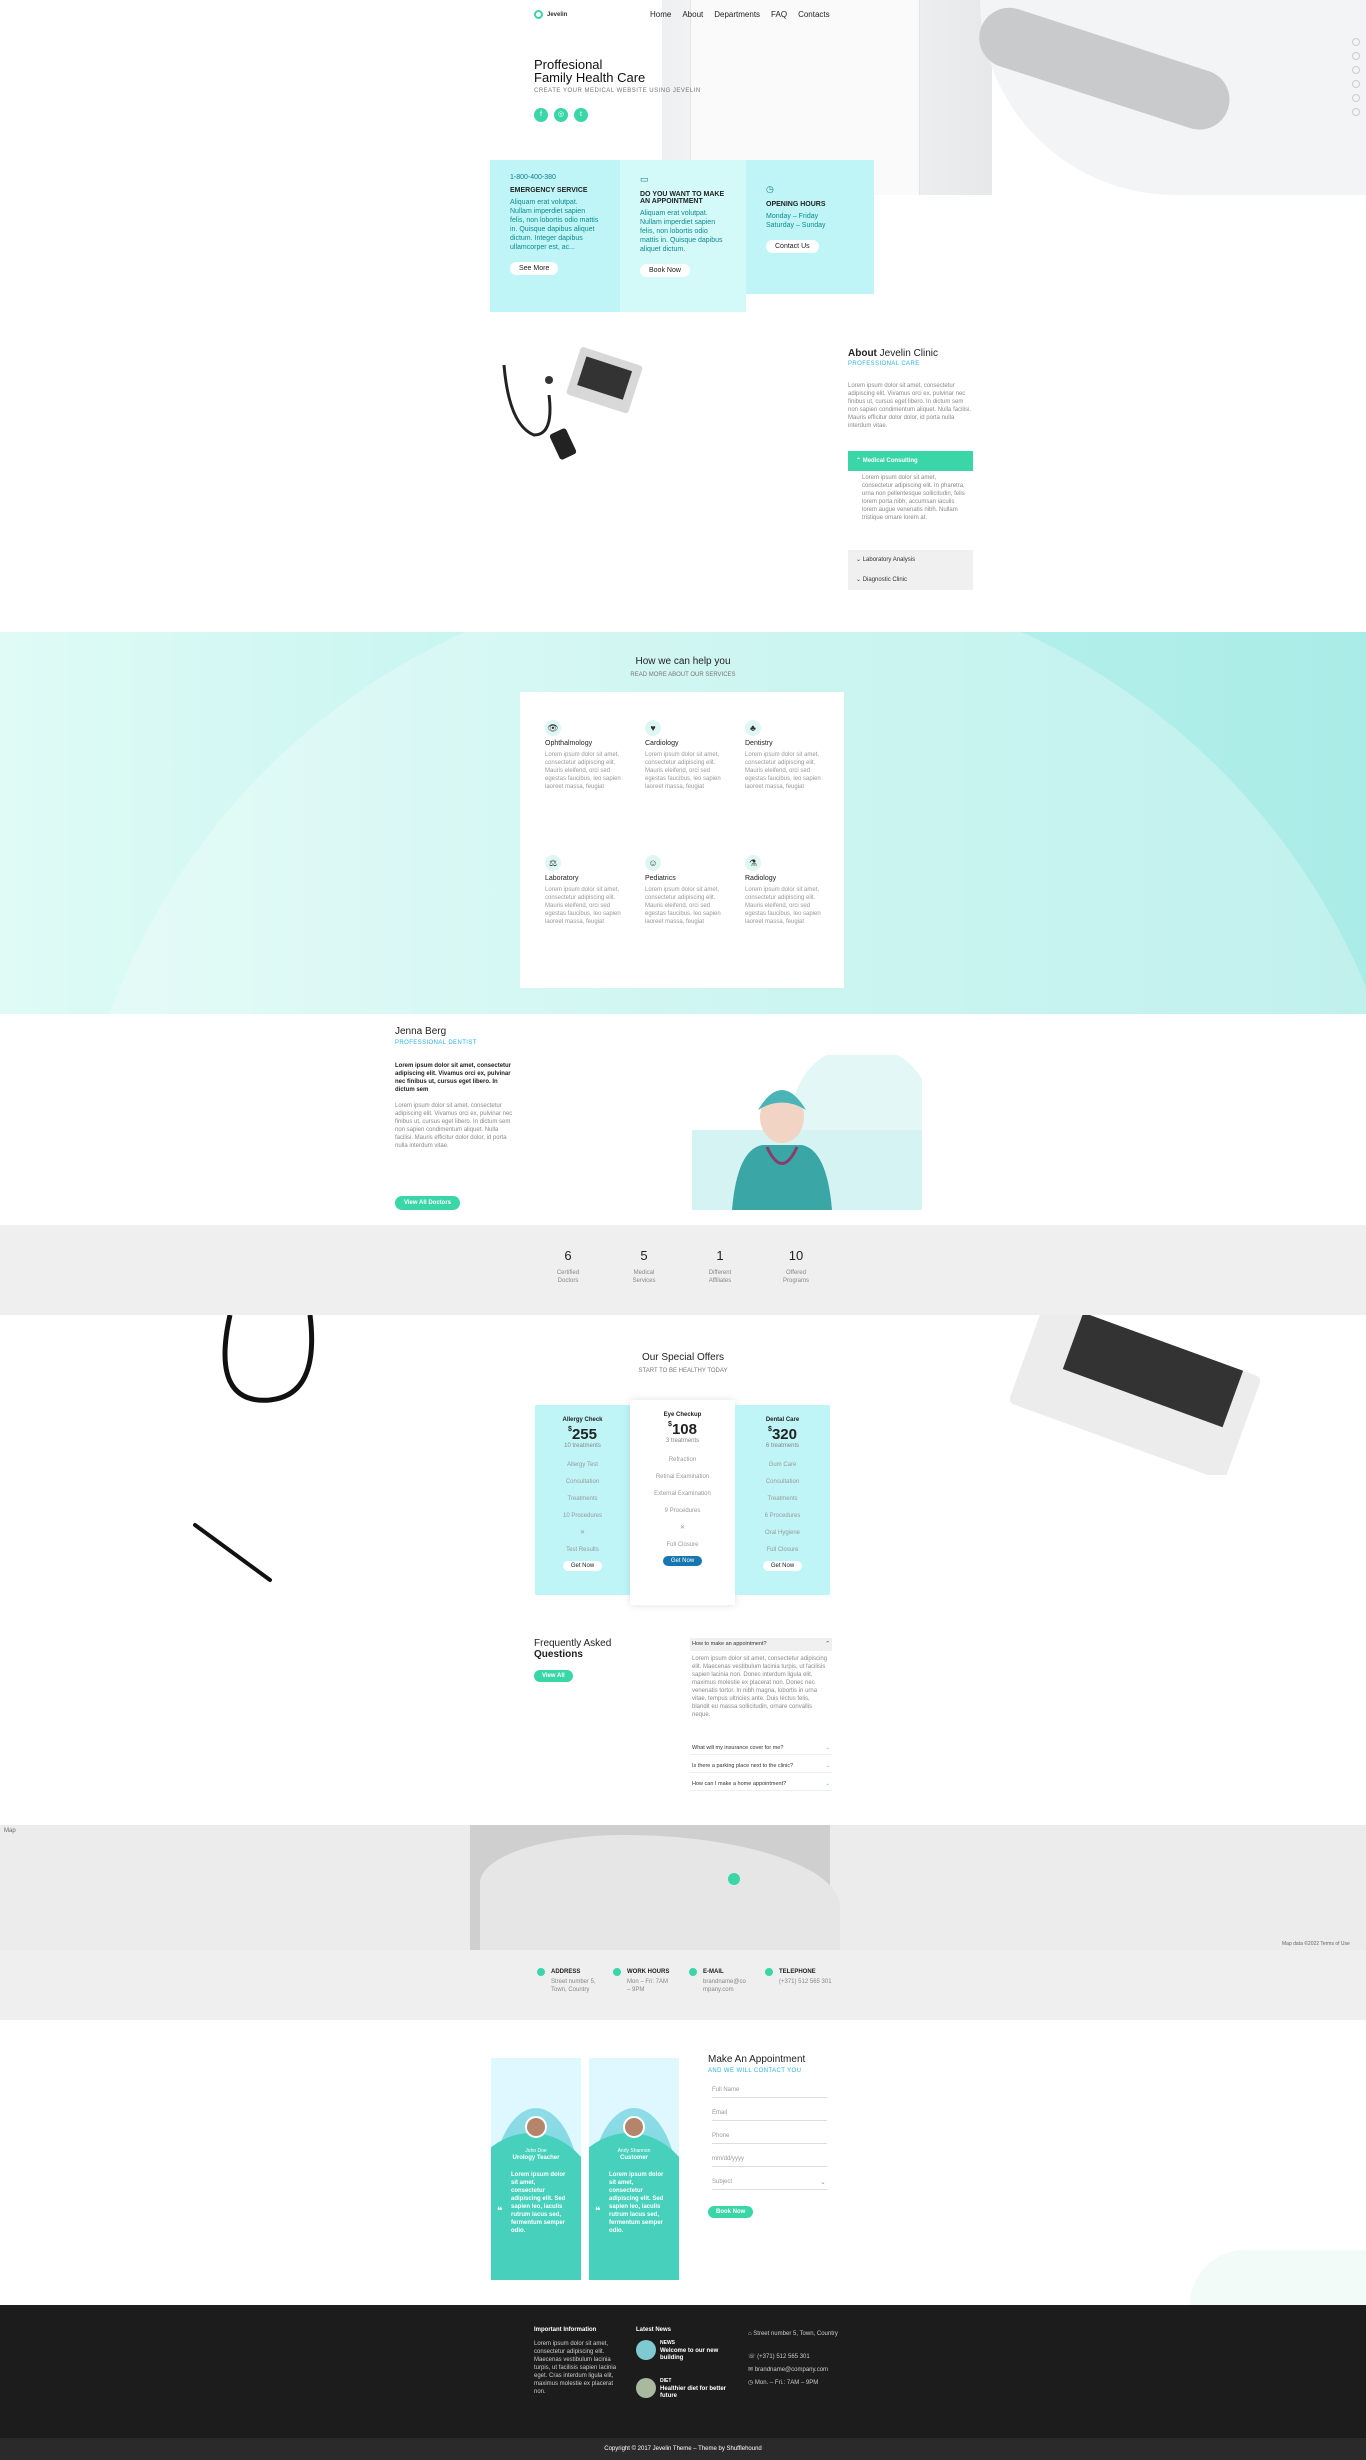 The height and width of the screenshot is (2460, 1366). Describe the element at coordinates (769, 2114) in the screenshot. I see `email-field: Email` at that location.